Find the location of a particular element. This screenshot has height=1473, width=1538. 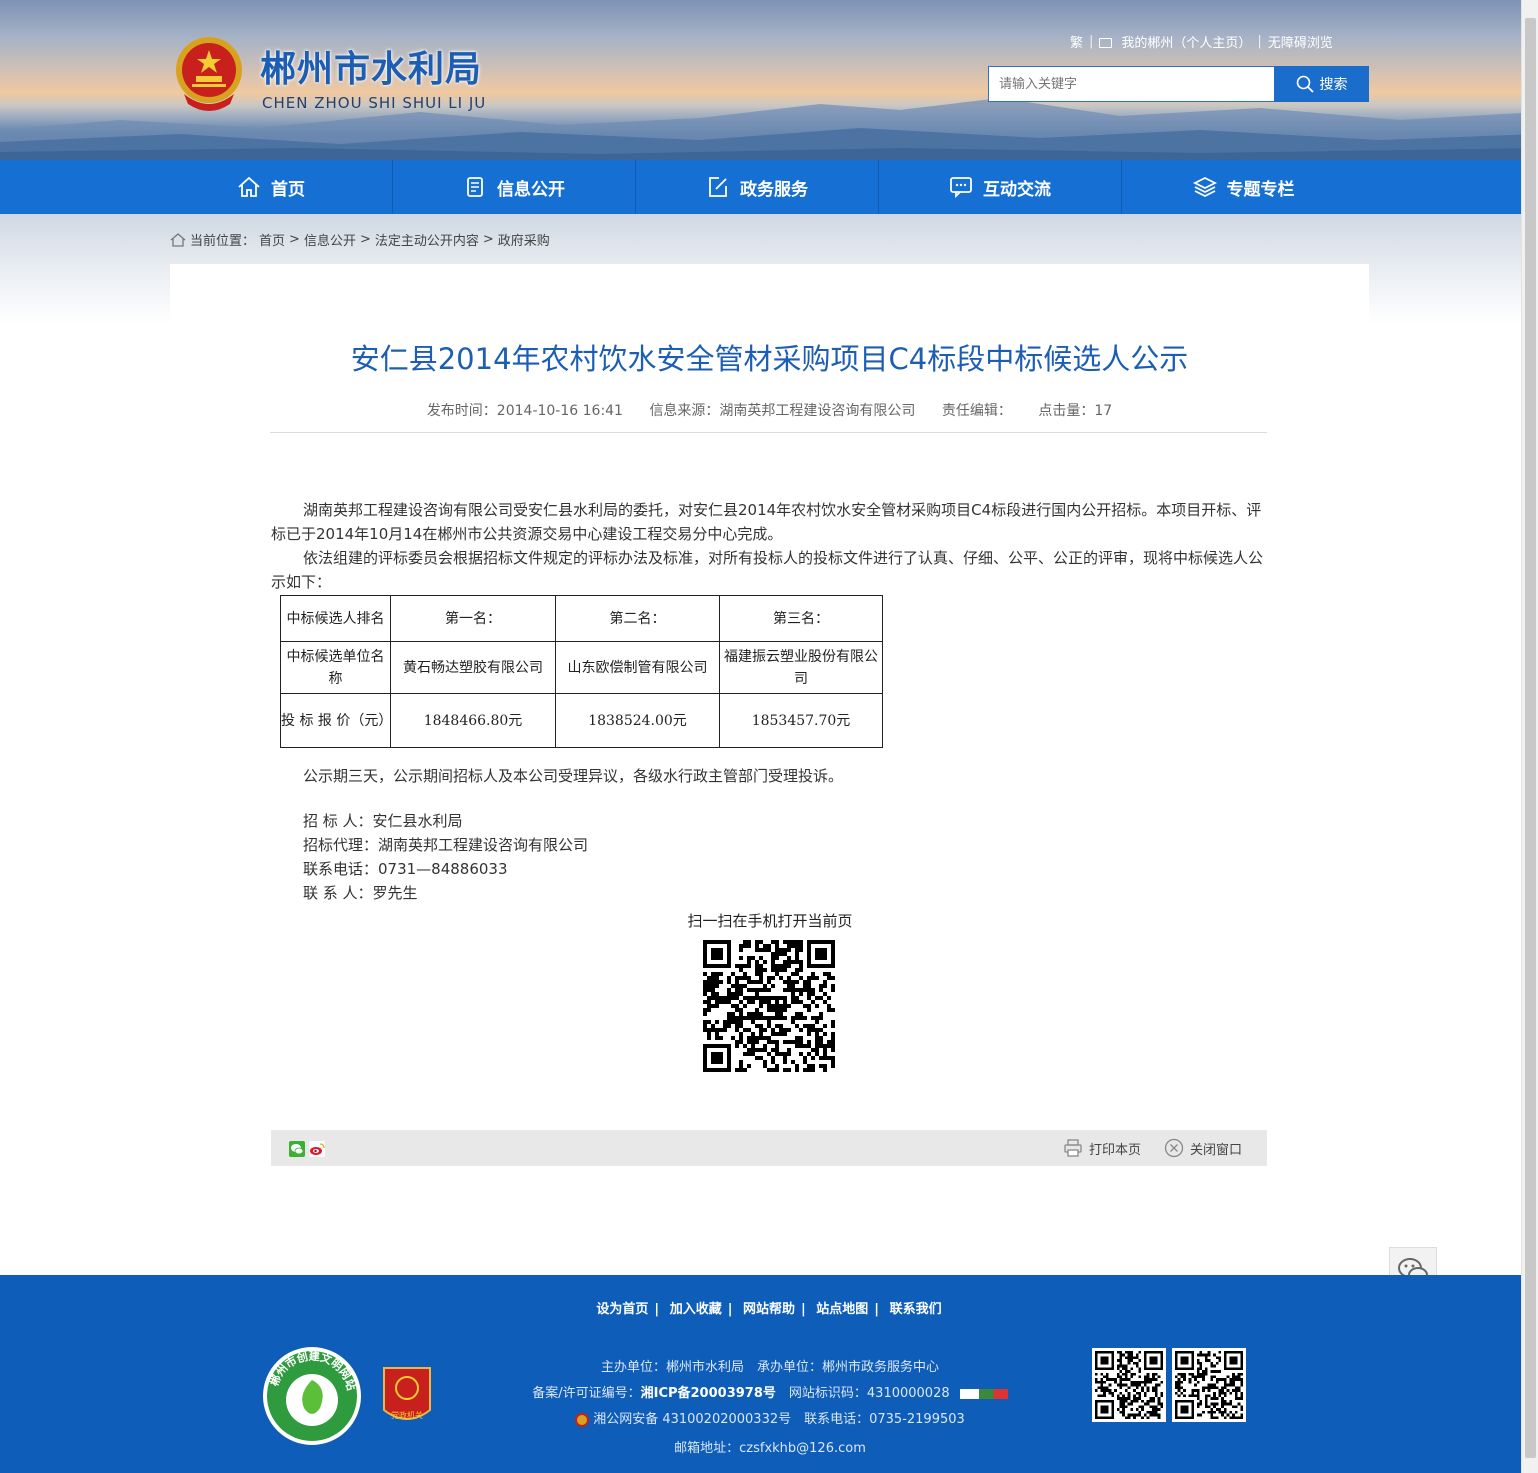

accessibility-link: 无障碍浏览 is located at coordinates (1300, 41).